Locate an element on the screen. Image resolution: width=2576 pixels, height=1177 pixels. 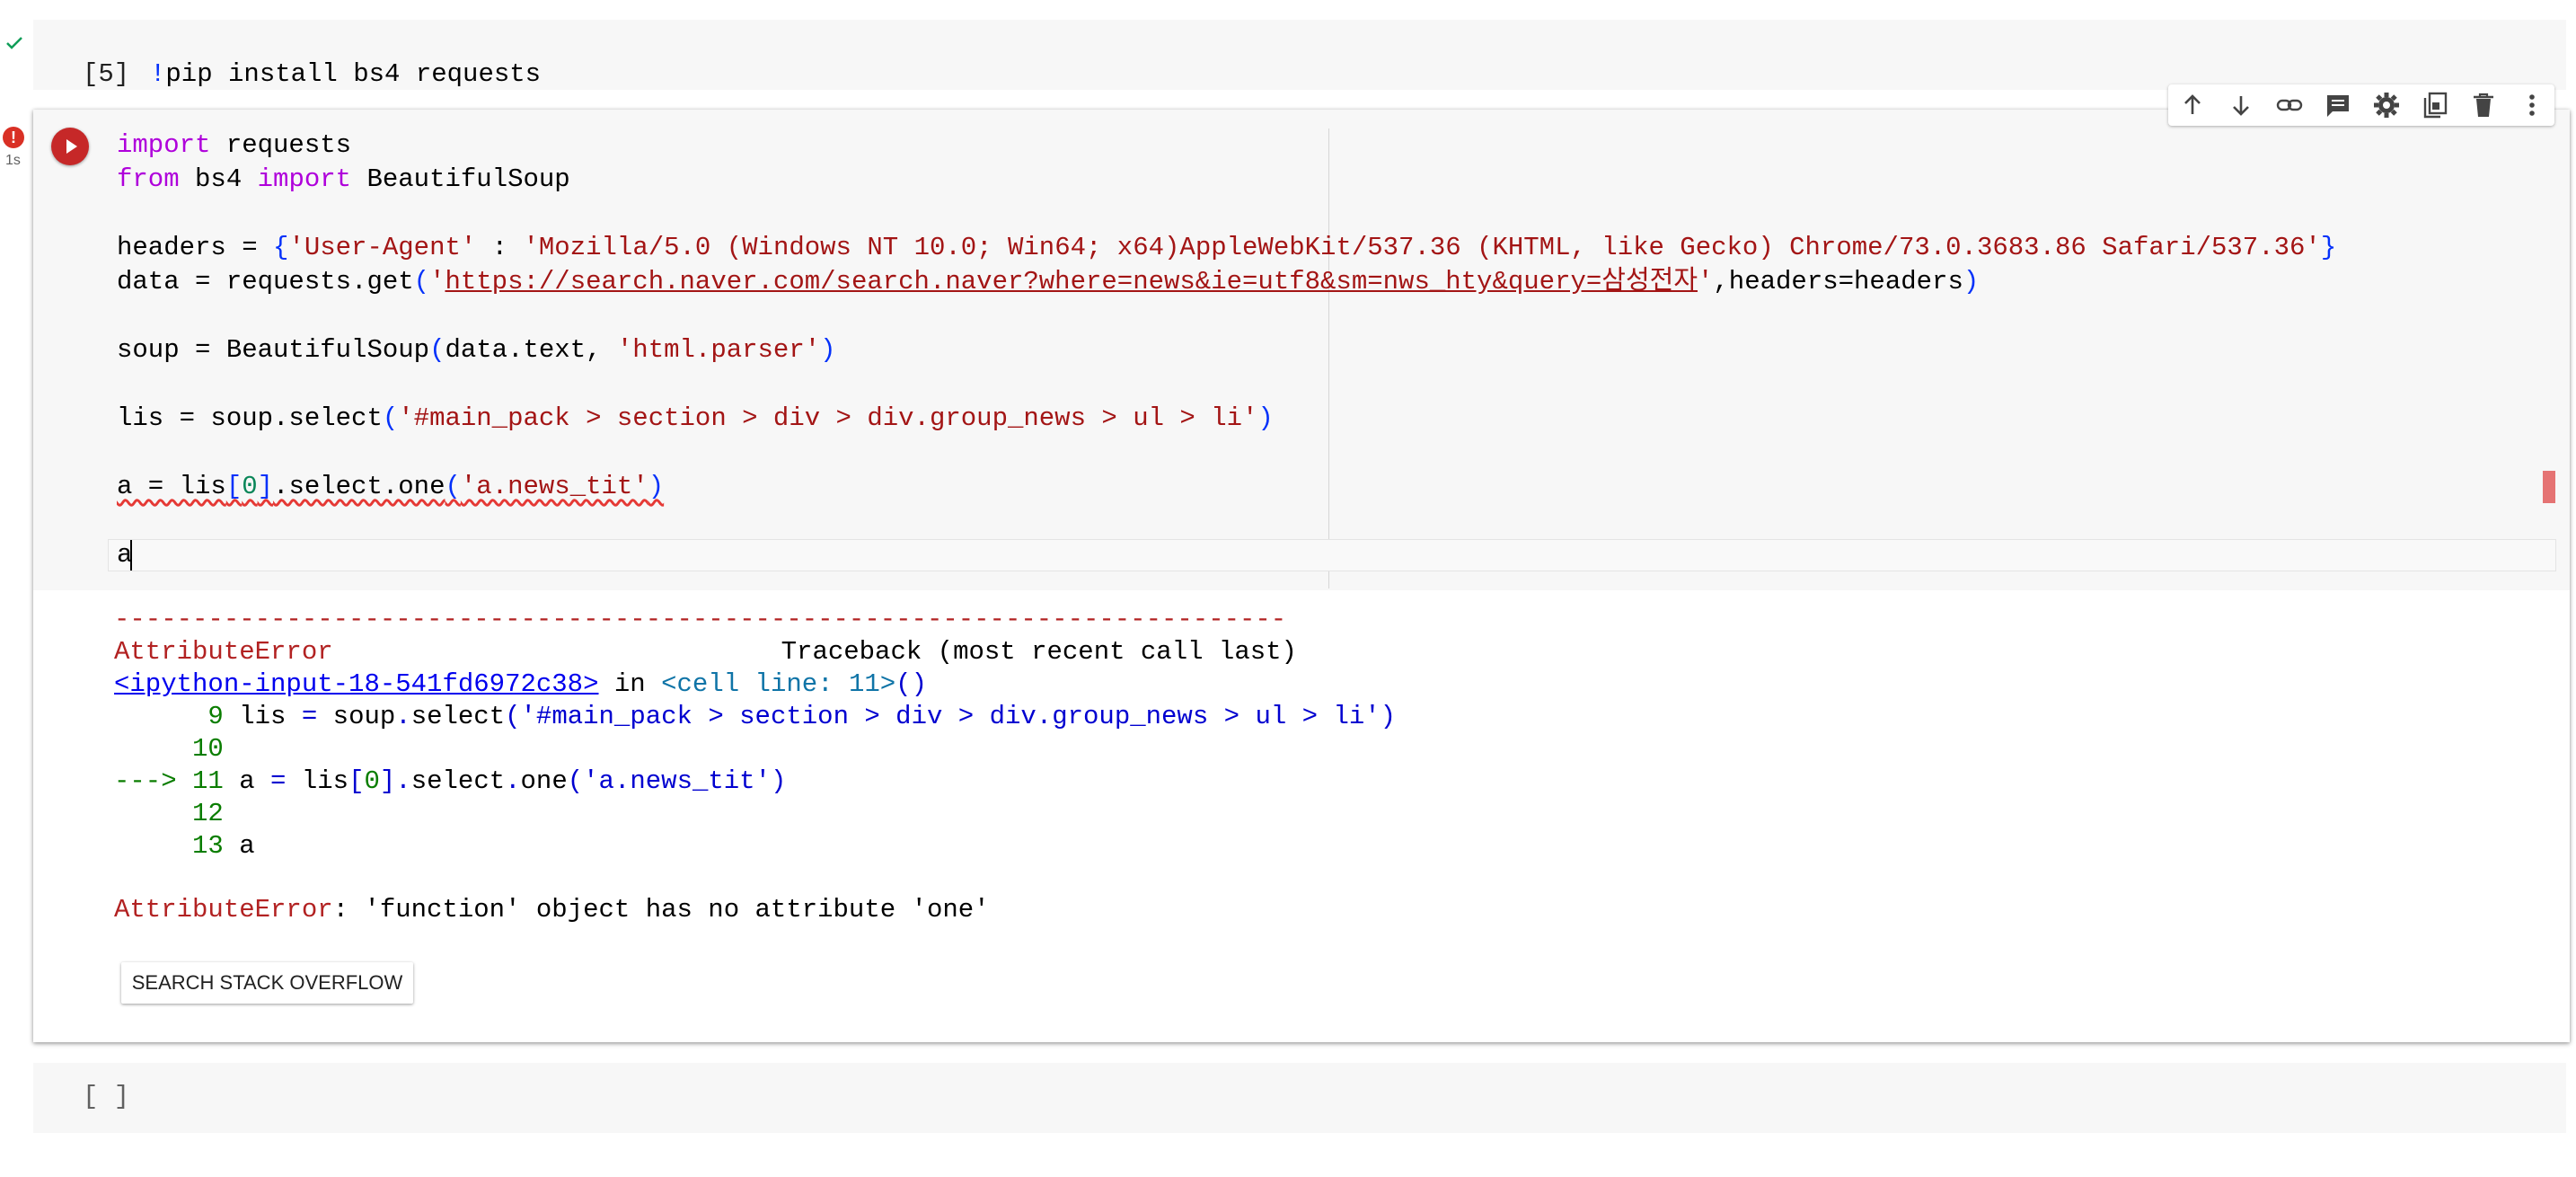
move-up-icon is located at coordinates (2192, 105).